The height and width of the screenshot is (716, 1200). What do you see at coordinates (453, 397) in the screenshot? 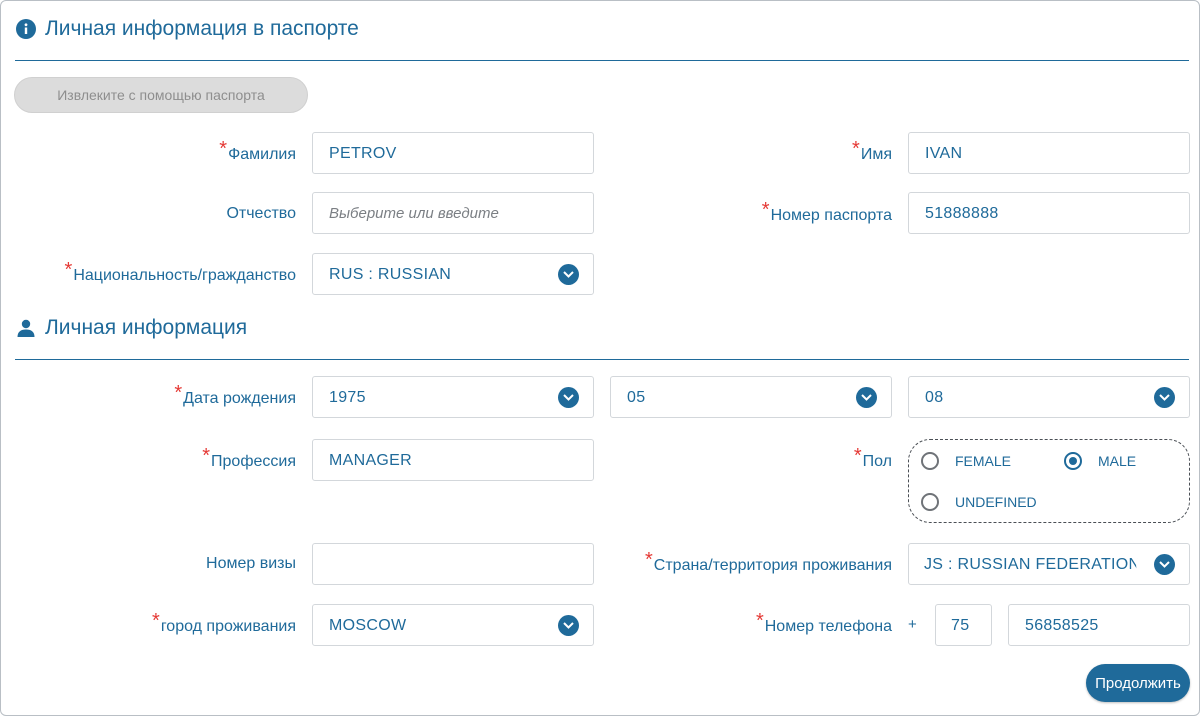
I see `birth-year-select: 1975` at bounding box center [453, 397].